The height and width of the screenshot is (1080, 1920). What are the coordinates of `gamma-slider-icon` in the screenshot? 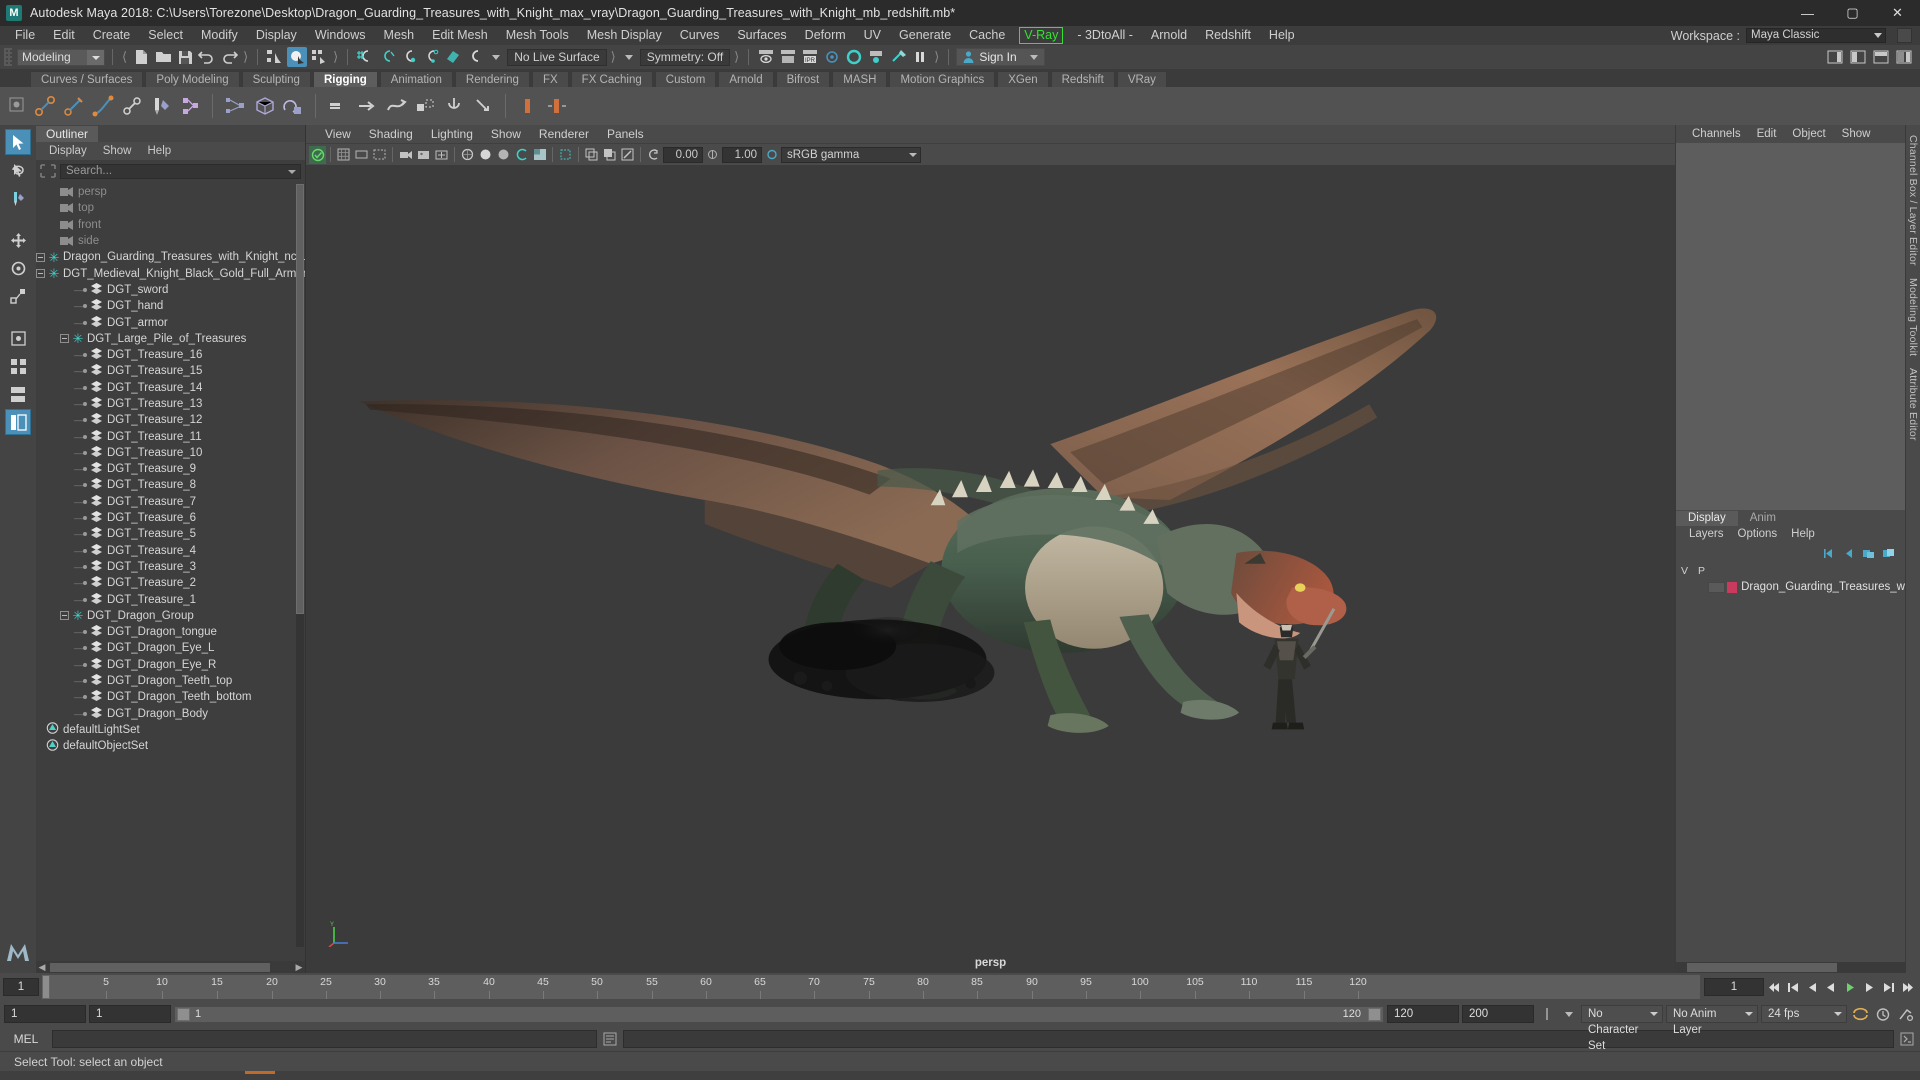 It's located at (771, 155).